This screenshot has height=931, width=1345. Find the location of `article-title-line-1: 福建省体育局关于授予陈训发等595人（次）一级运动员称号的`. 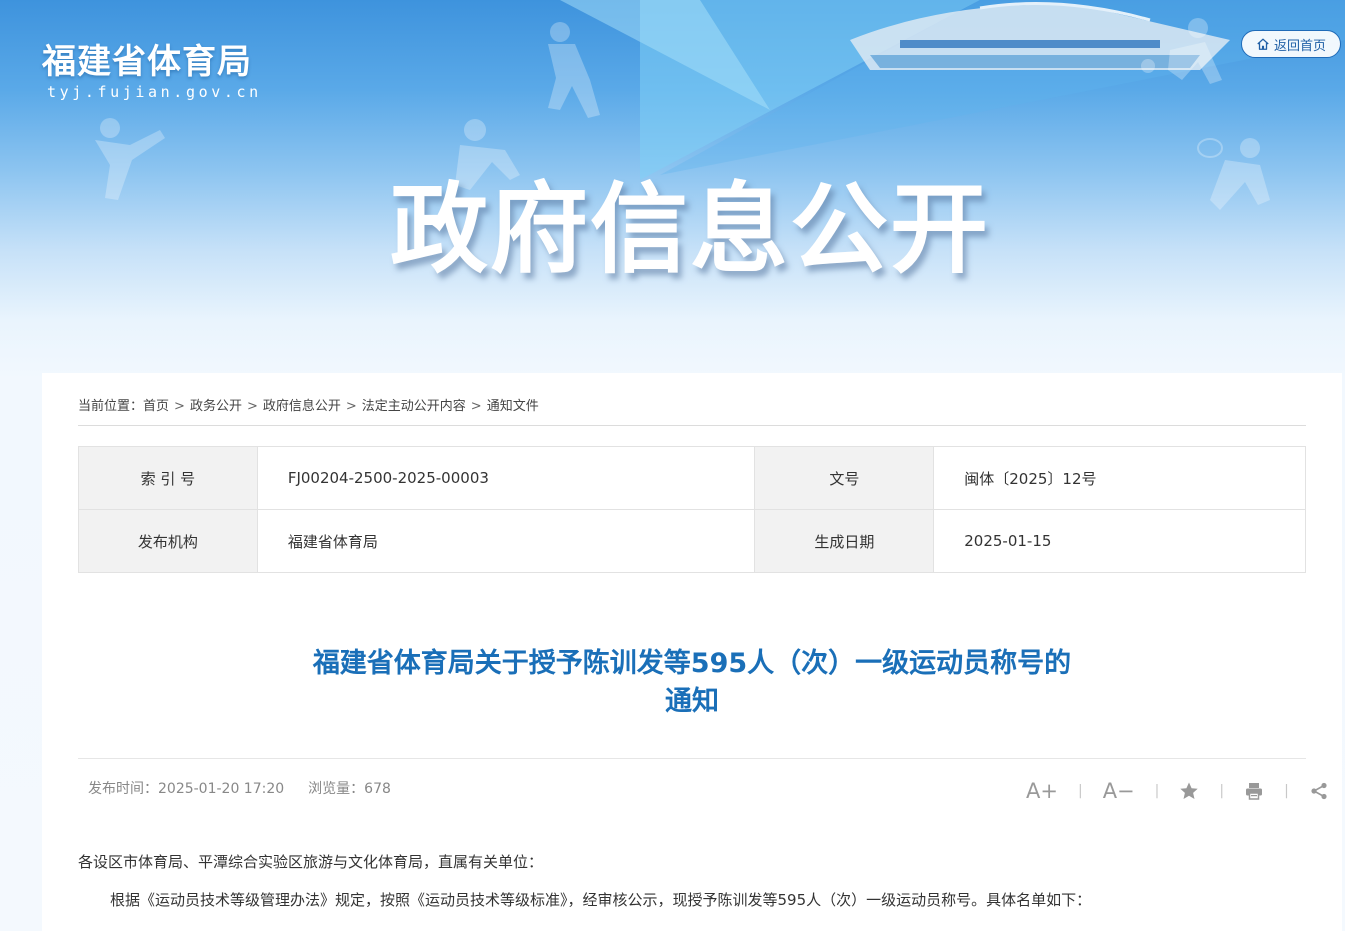

article-title-line-1: 福建省体育局关于授予陈训发等595人（次）一级运动员称号的 is located at coordinates (692, 663).